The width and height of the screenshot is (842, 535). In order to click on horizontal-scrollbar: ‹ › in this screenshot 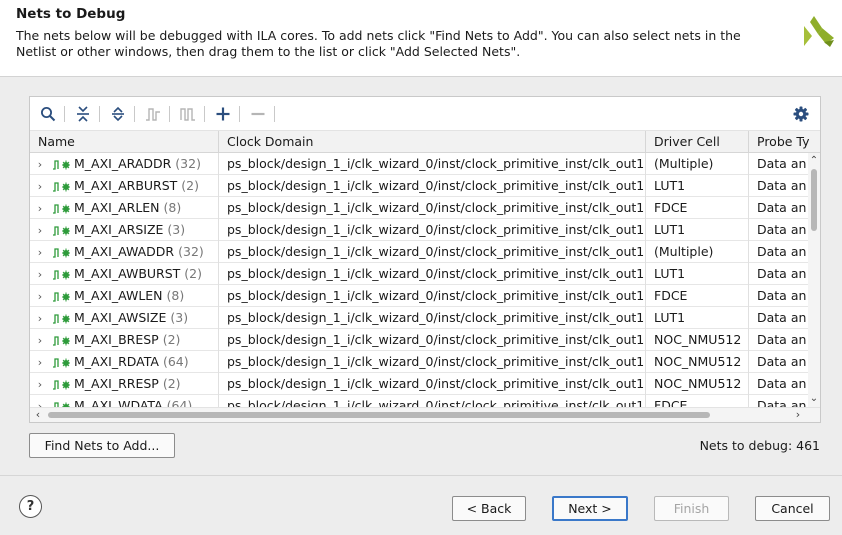, I will do `click(425, 414)`.